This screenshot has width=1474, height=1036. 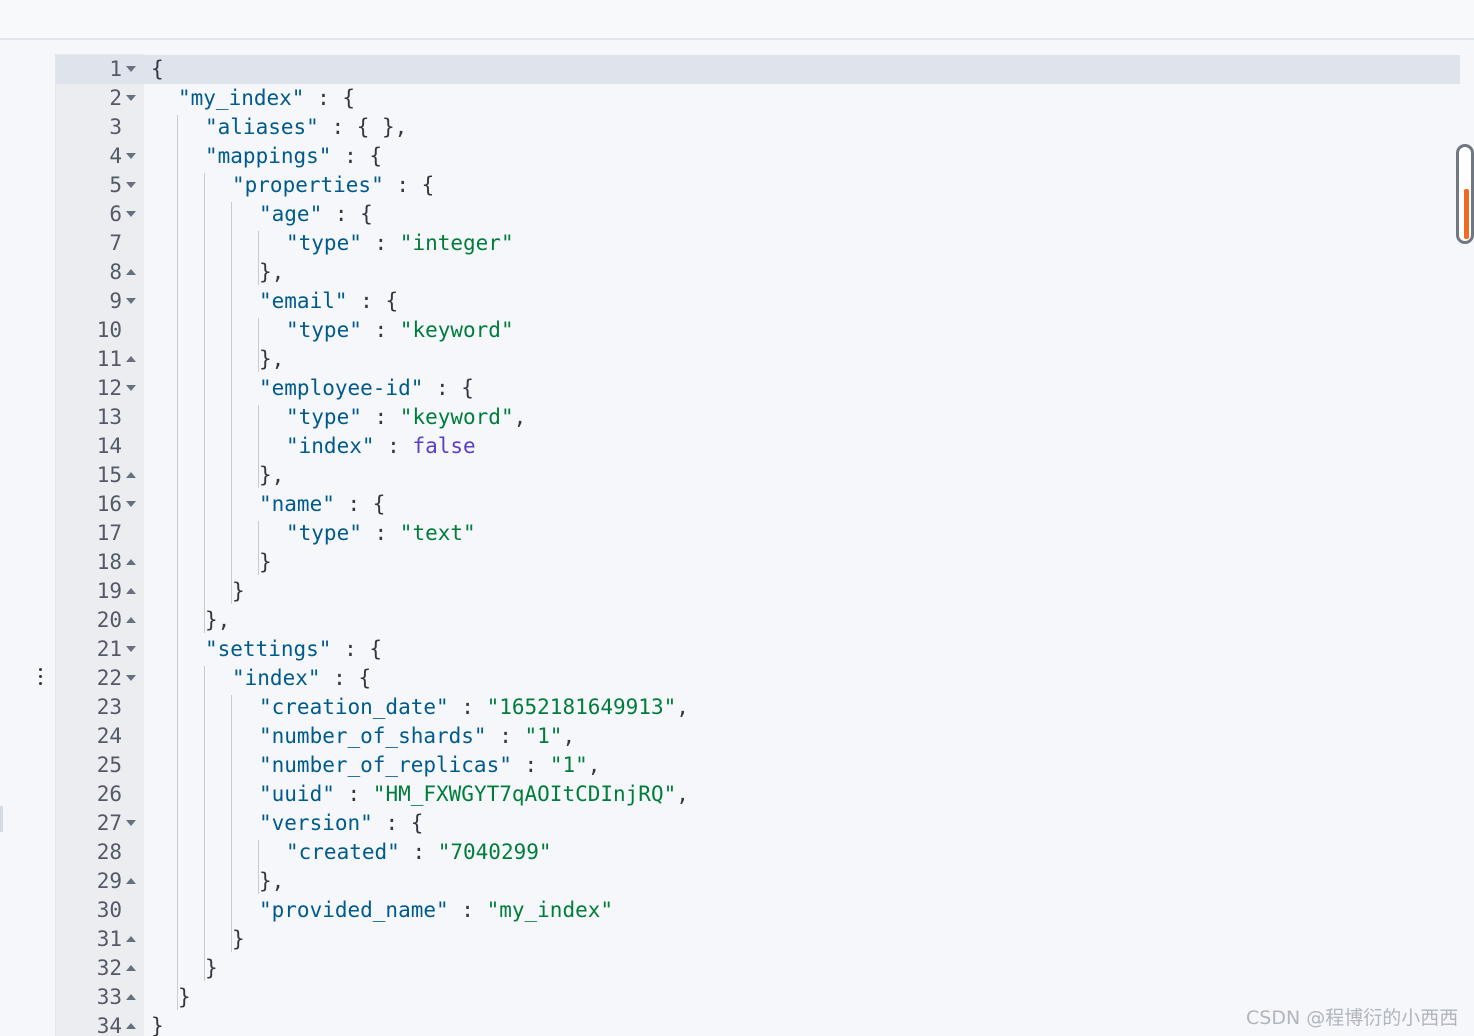 I want to click on line-number: 23, so click(x=109, y=707).